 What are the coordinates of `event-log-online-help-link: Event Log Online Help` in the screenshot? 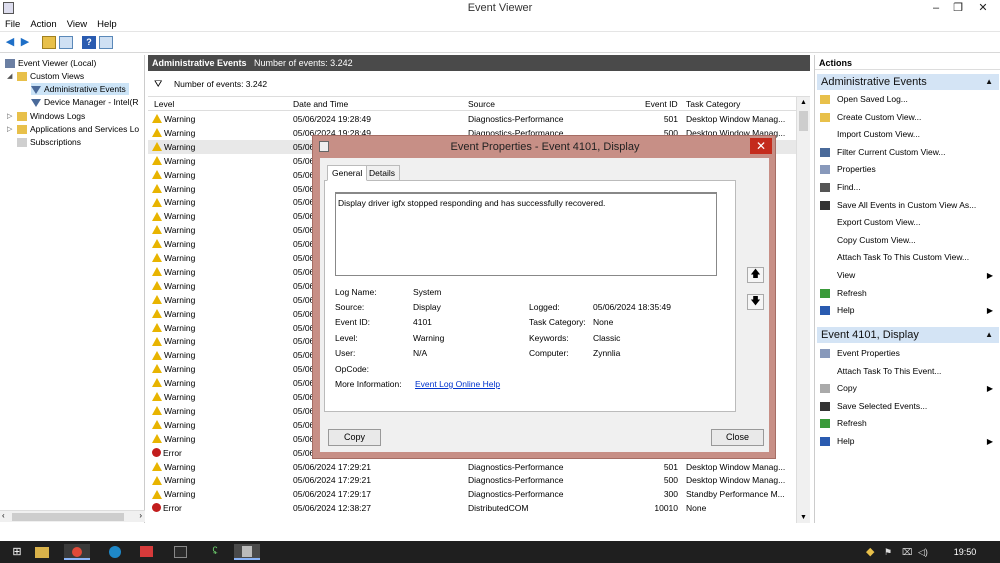 It's located at (457, 384).